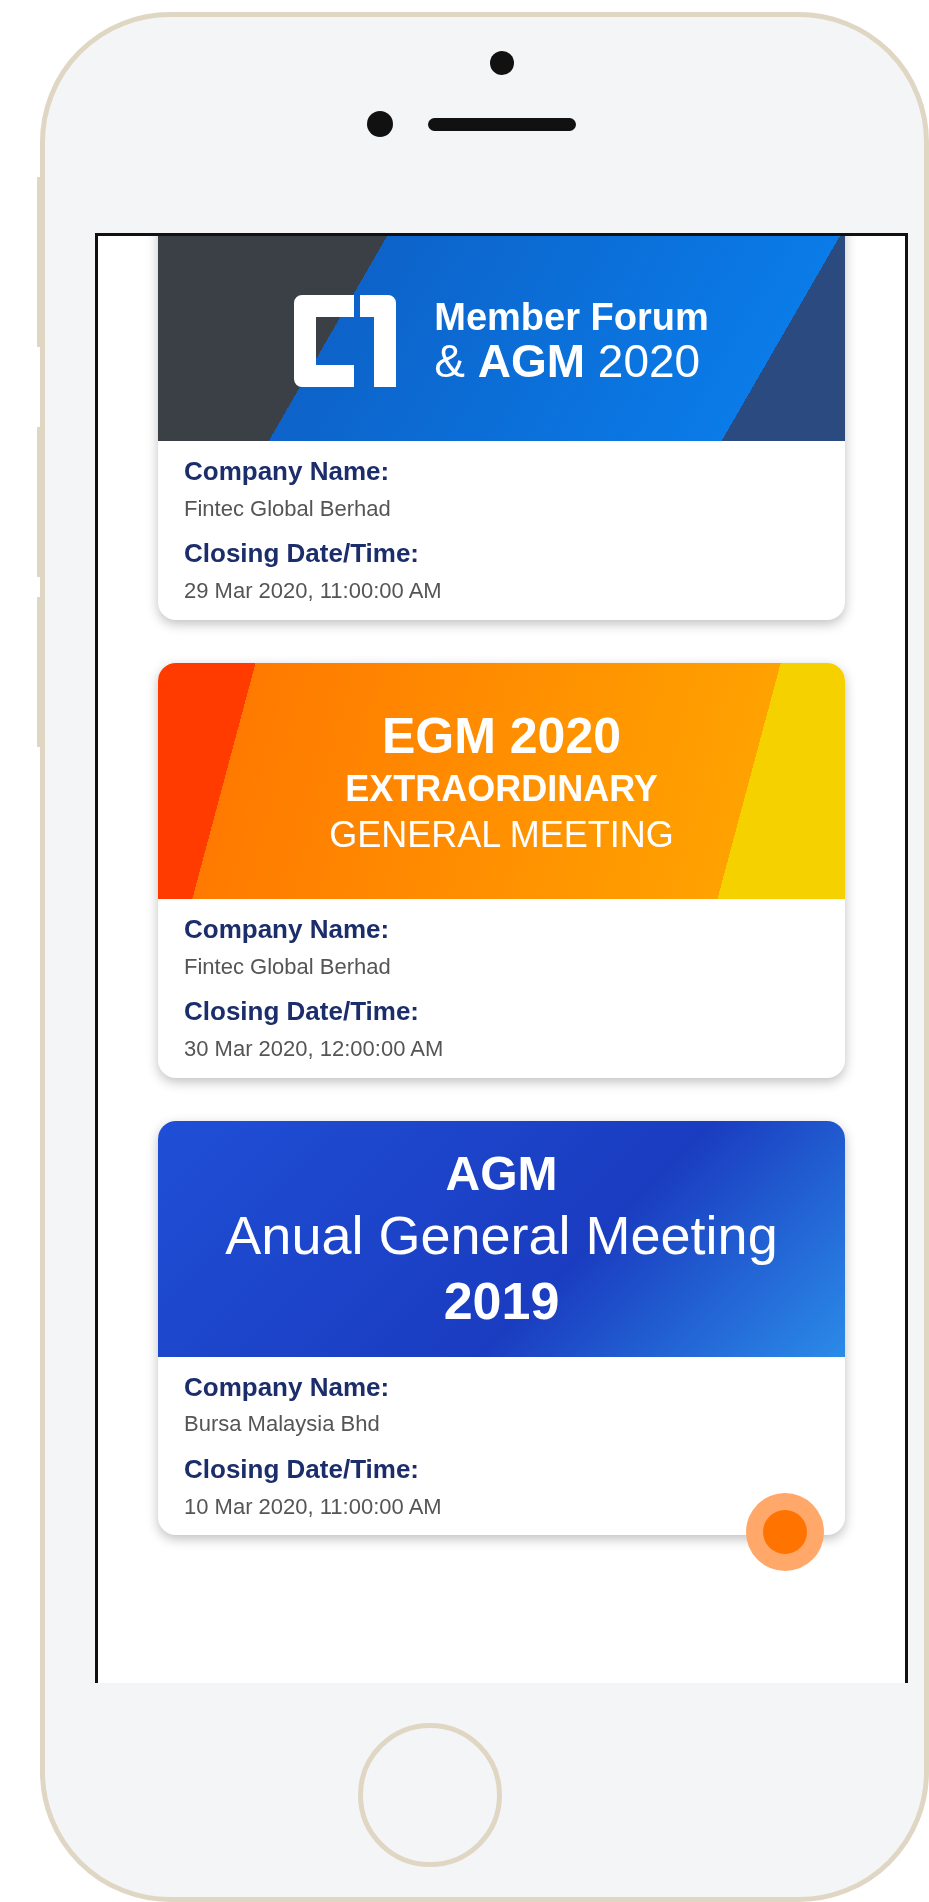 This screenshot has height=1902, width=929. I want to click on banner-title: EXTRAORDINARY, so click(501, 788).